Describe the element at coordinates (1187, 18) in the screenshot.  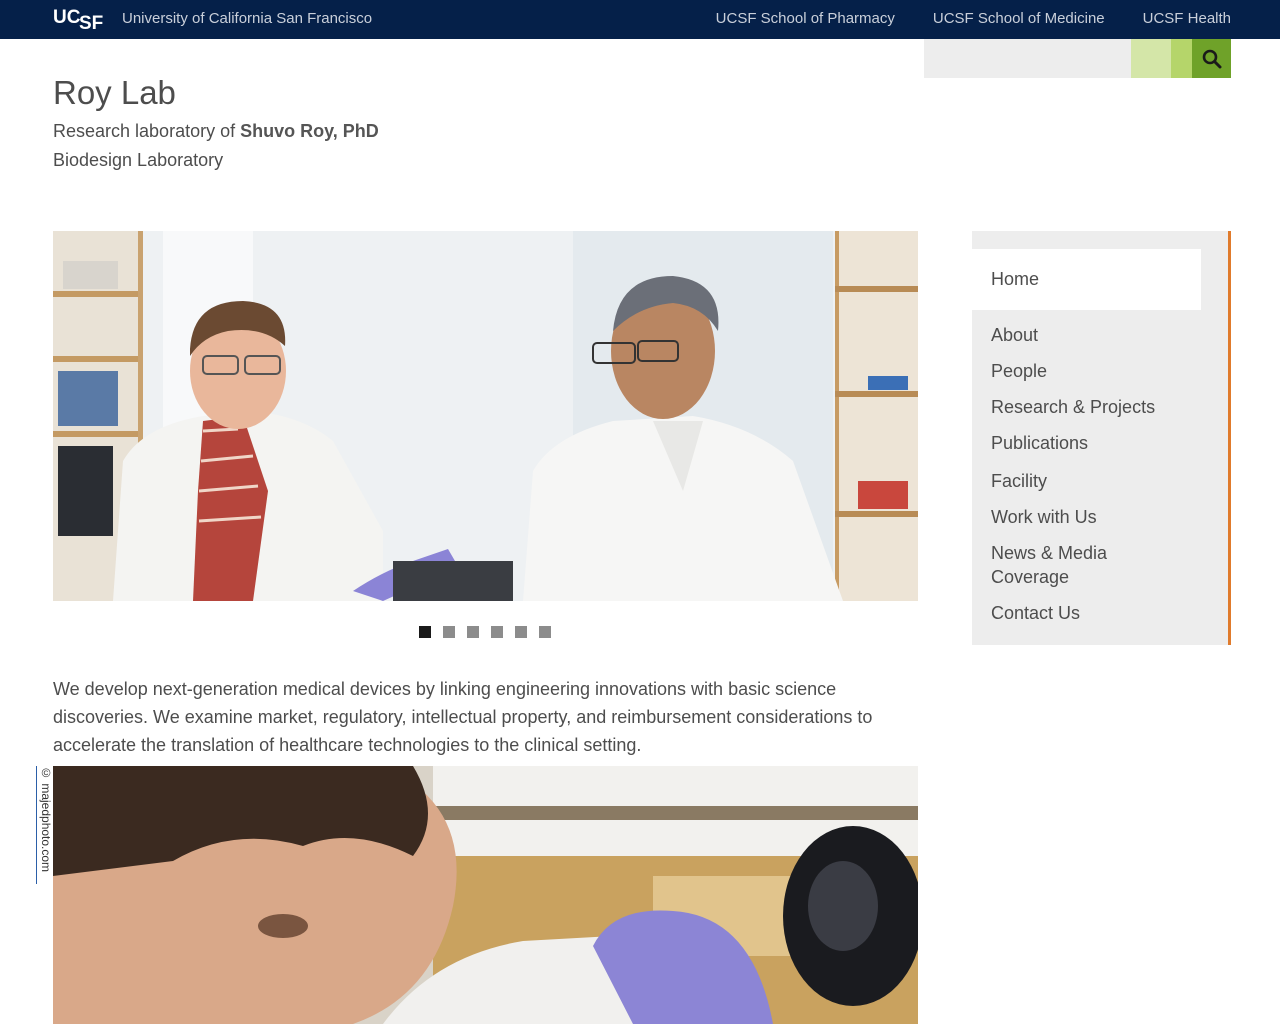
I see `health-link: UCSF Health` at that location.